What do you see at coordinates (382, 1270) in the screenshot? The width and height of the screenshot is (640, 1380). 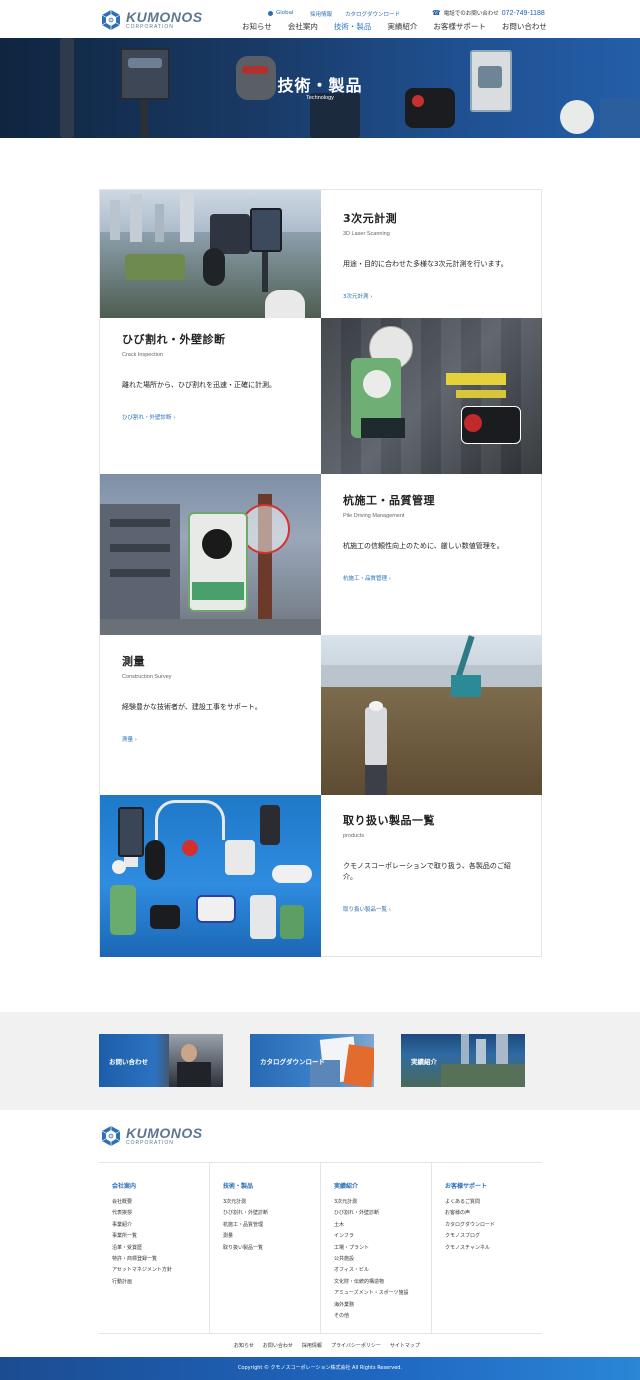 I see `footer-link: オフィス・ビル` at bounding box center [382, 1270].